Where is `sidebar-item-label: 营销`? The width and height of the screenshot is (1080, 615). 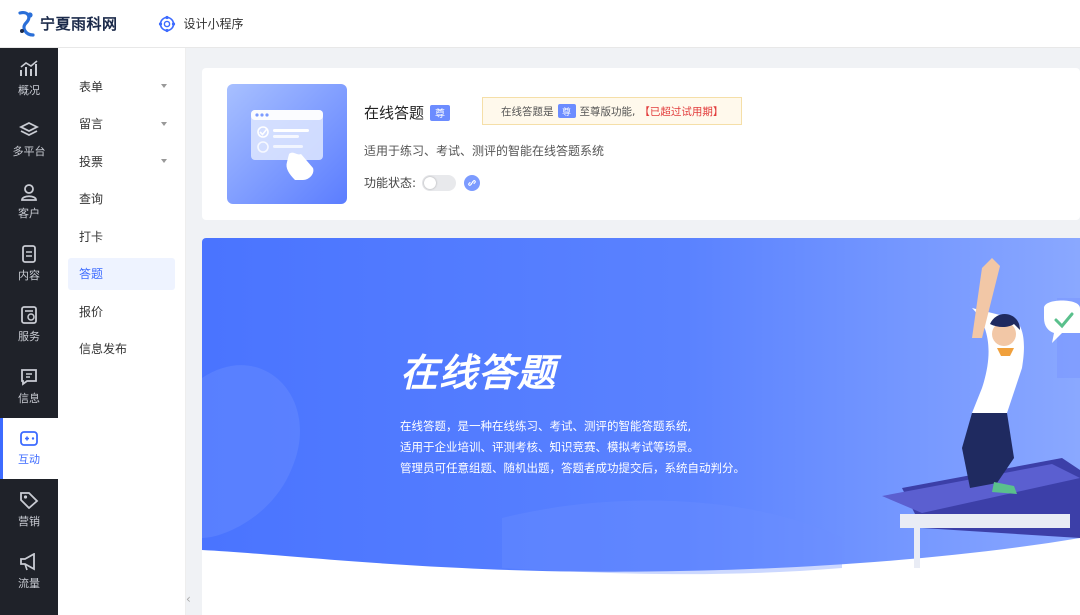 sidebar-item-label: 营销 is located at coordinates (29, 521).